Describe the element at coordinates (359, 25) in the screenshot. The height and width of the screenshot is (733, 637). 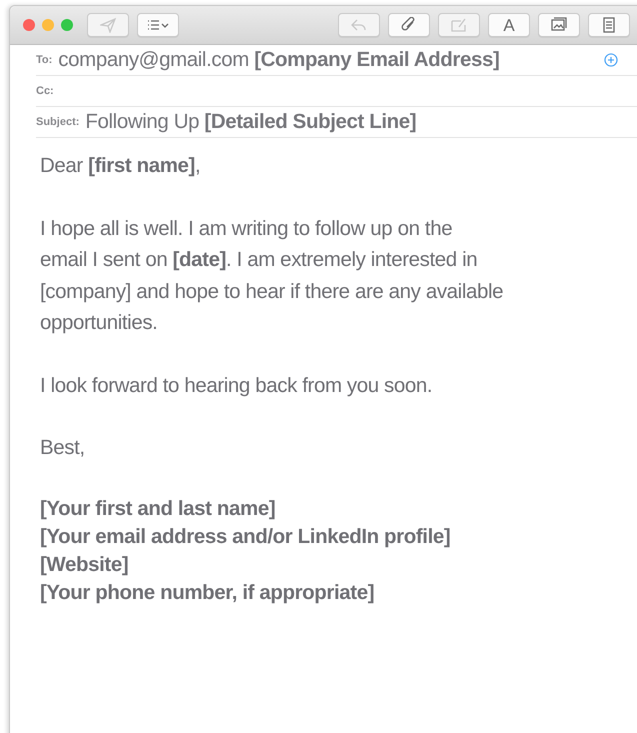
I see `reply-arrow-icon` at that location.